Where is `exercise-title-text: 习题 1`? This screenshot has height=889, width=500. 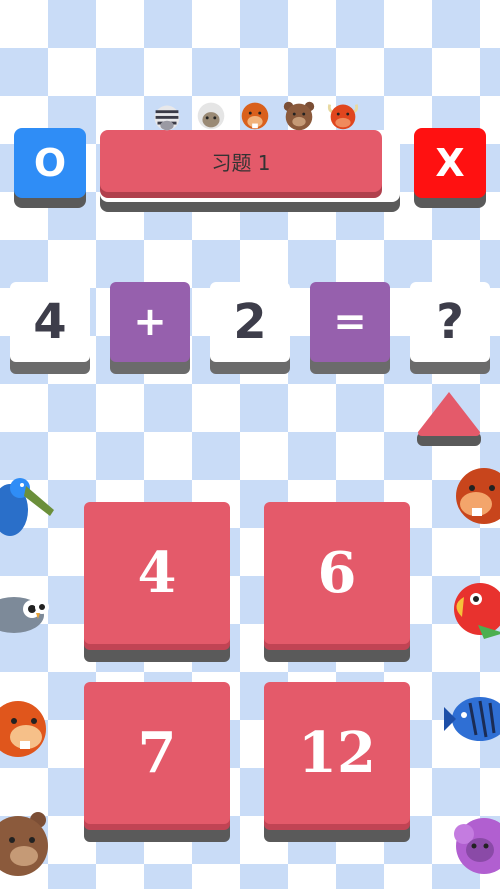 exercise-title-text: 习题 1 is located at coordinates (241, 162).